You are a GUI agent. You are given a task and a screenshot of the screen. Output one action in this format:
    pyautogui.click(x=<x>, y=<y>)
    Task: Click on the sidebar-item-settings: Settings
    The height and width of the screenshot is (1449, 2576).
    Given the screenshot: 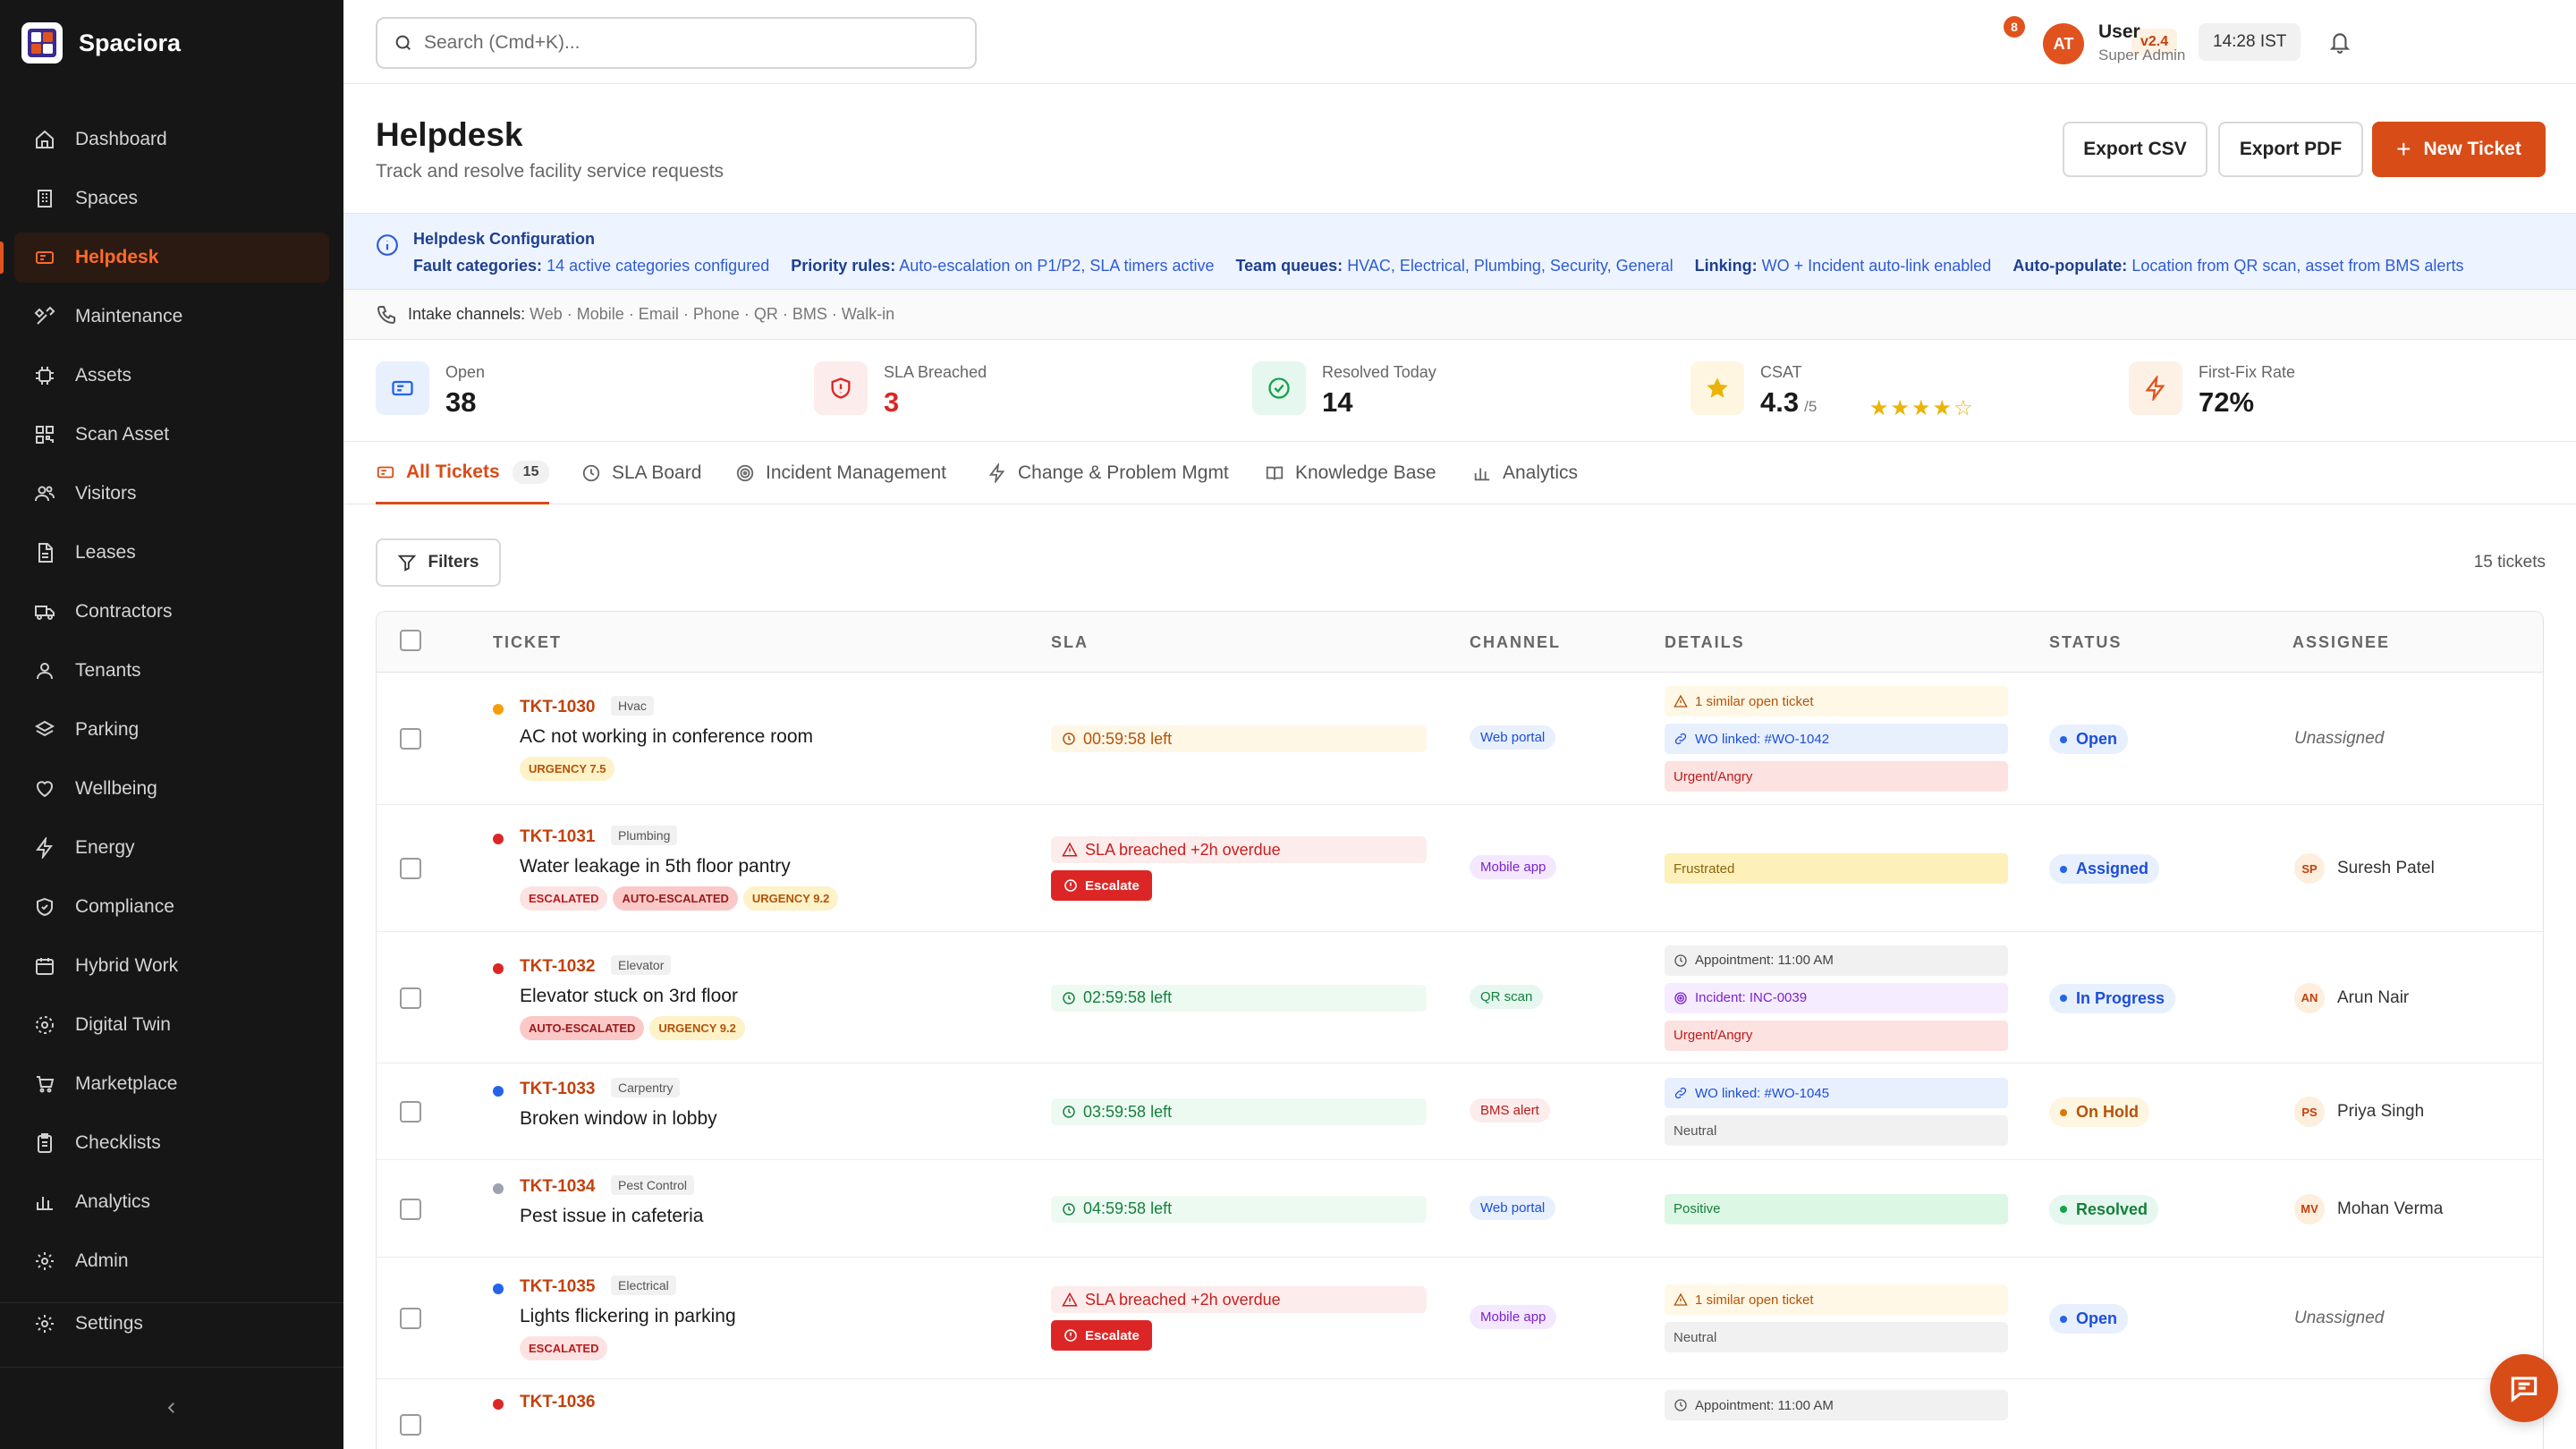 What is the action you would take?
    pyautogui.click(x=171, y=1324)
    